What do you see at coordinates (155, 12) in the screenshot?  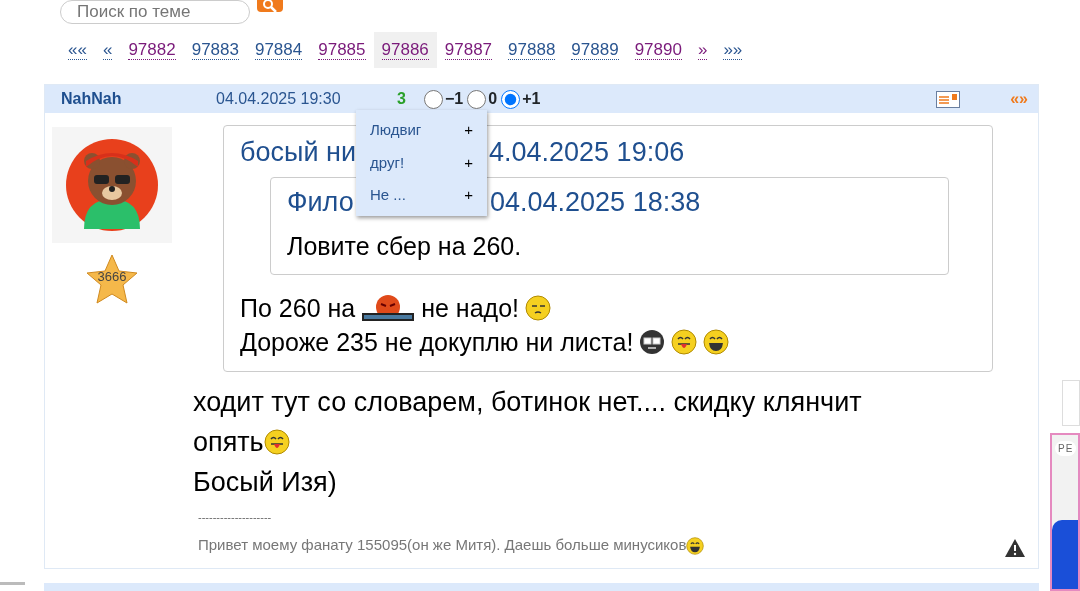 I see `search-field: Поиск по теме` at bounding box center [155, 12].